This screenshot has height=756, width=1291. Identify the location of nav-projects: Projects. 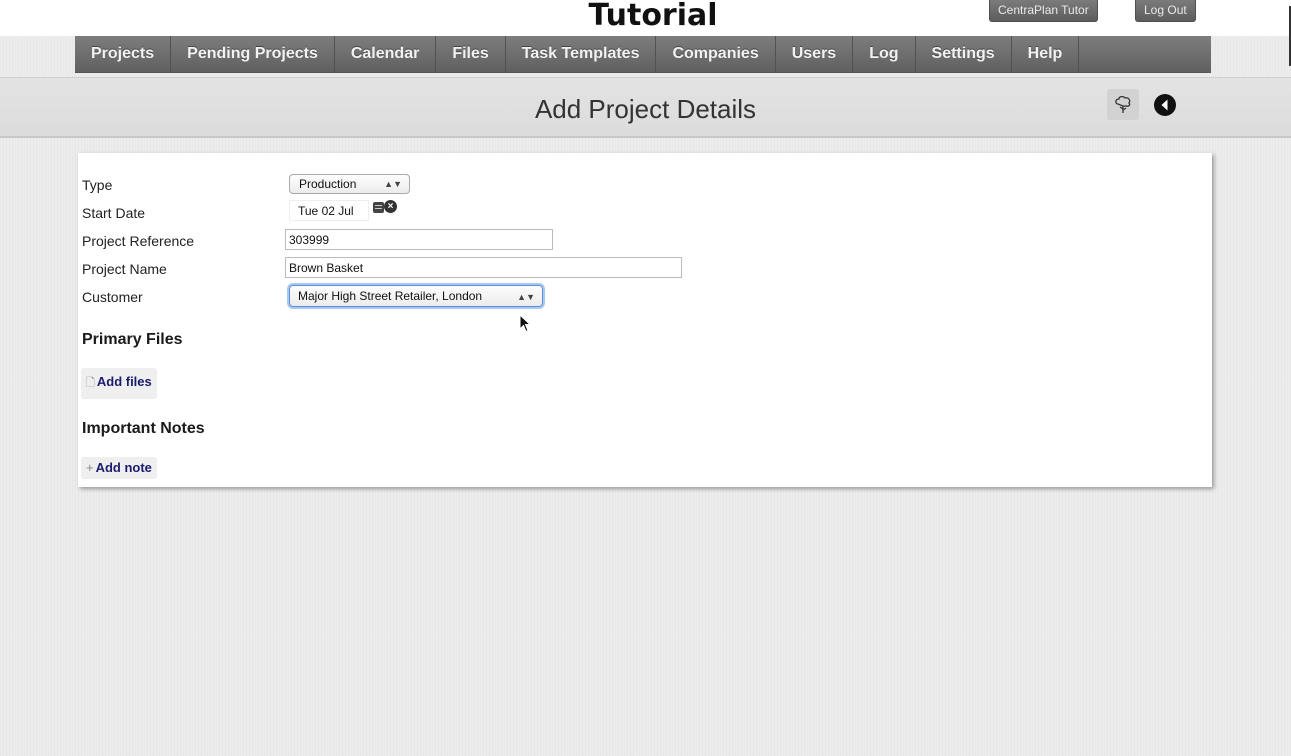
(123, 54).